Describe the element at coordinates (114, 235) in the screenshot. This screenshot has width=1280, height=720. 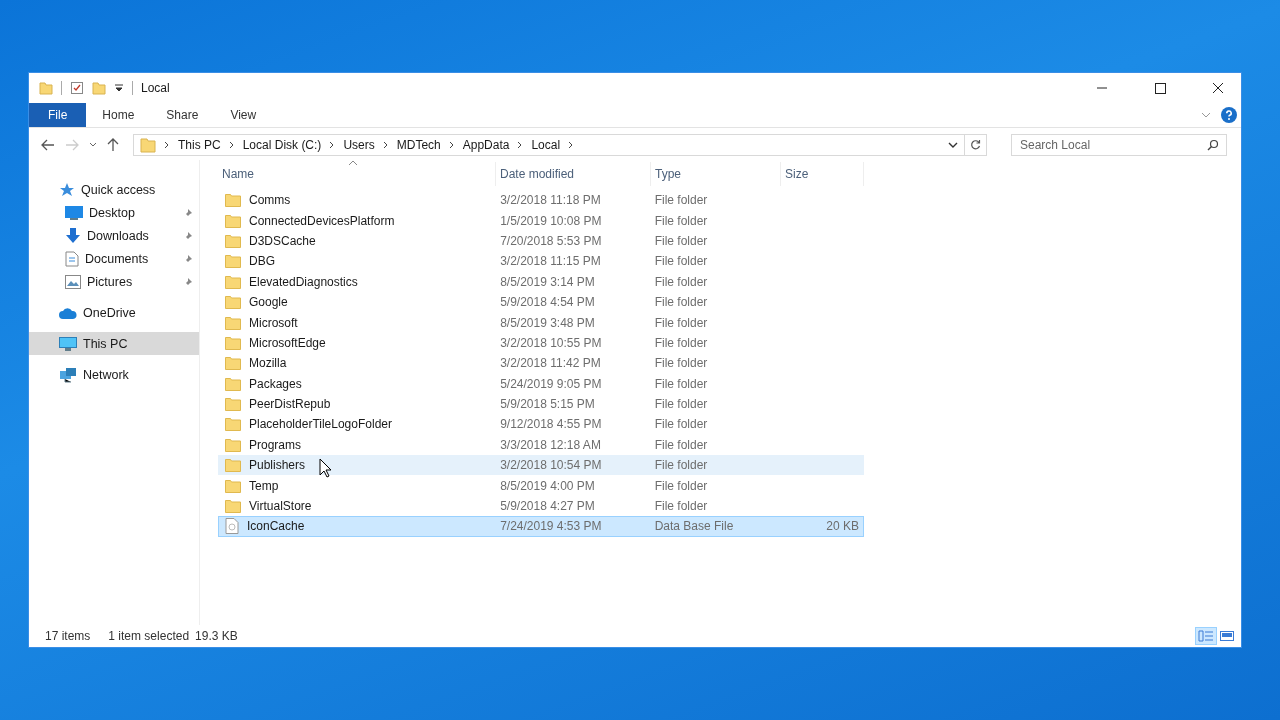
I see `sidebar-item: Downloads` at that location.